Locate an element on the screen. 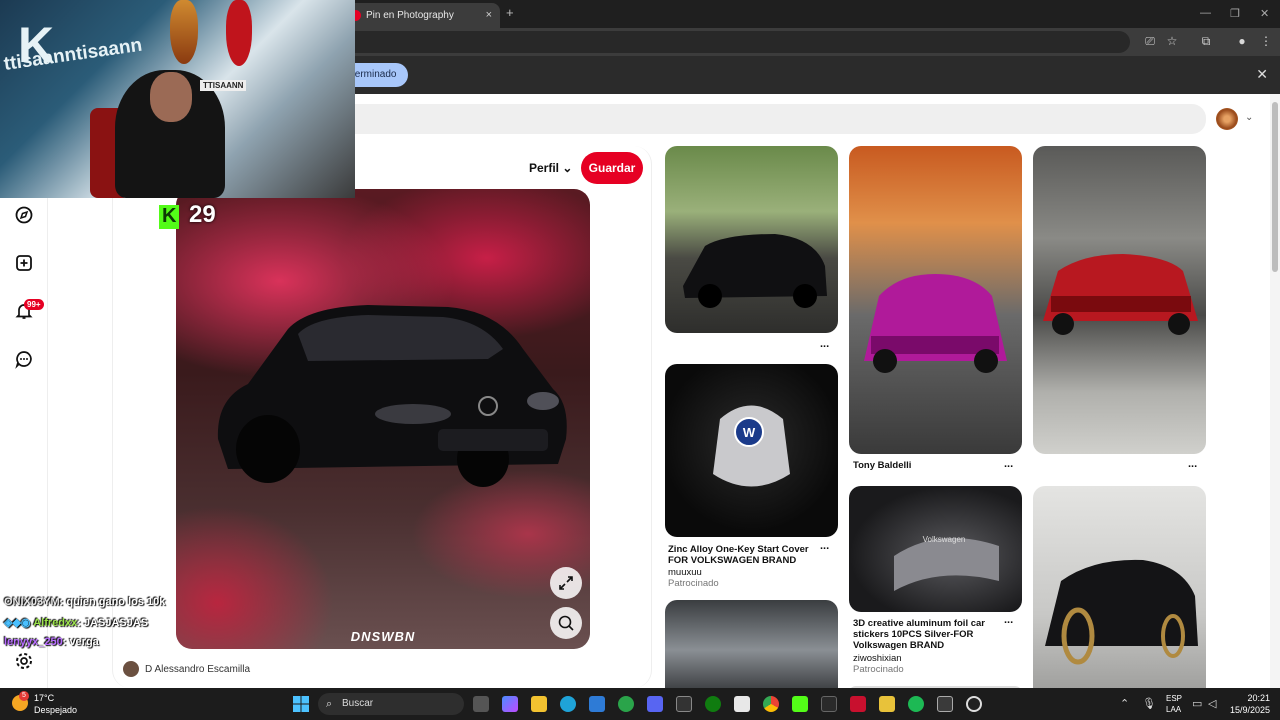 The width and height of the screenshot is (1280, 720). microsoft-store-icon is located at coordinates (597, 704).